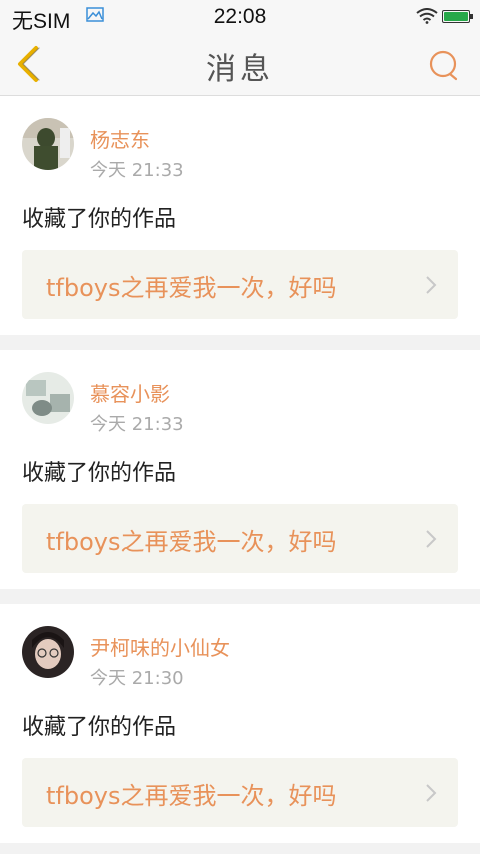 The image size is (480, 854). I want to click on username: 尹柯味的小仙女, so click(160, 646).